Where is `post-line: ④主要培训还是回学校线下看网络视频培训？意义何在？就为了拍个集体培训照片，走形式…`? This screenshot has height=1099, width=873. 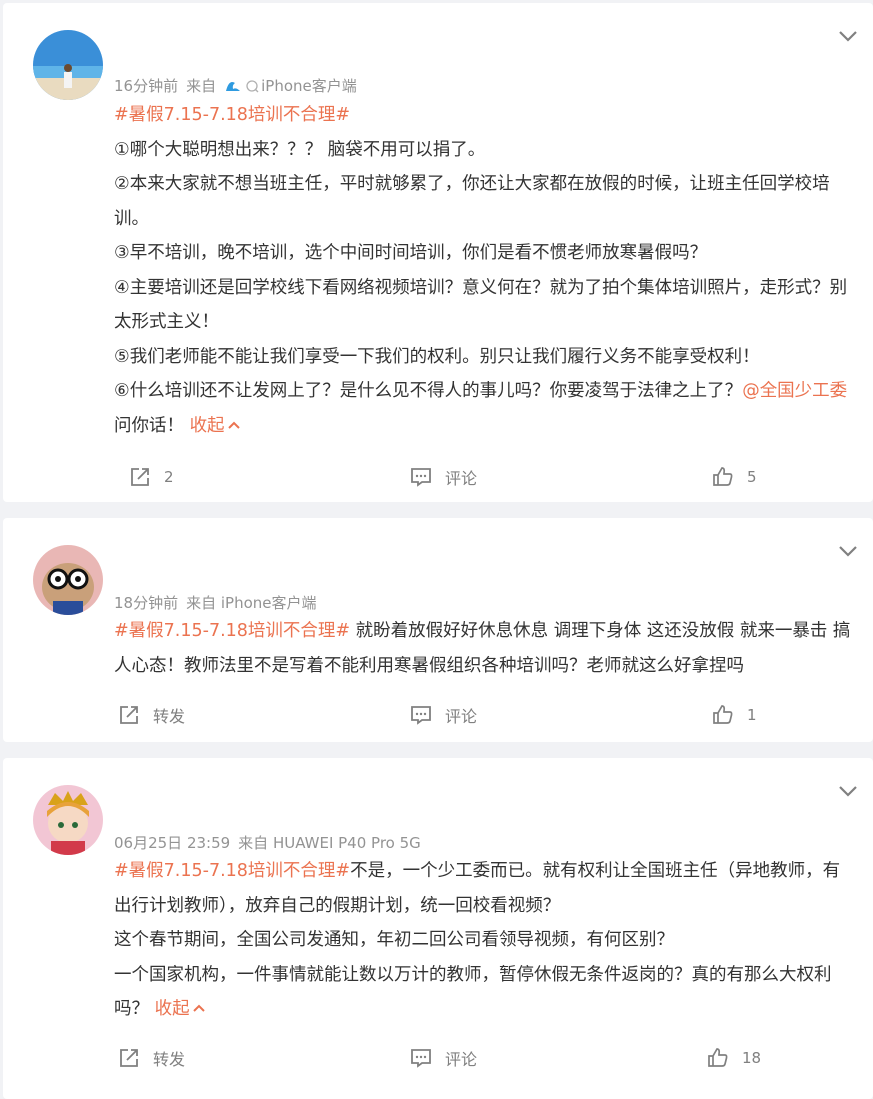 post-line: ④主要培训还是回学校线下看网络视频培训？意义何在？就为了拍个集体培训照片，走形式… is located at coordinates (481, 305).